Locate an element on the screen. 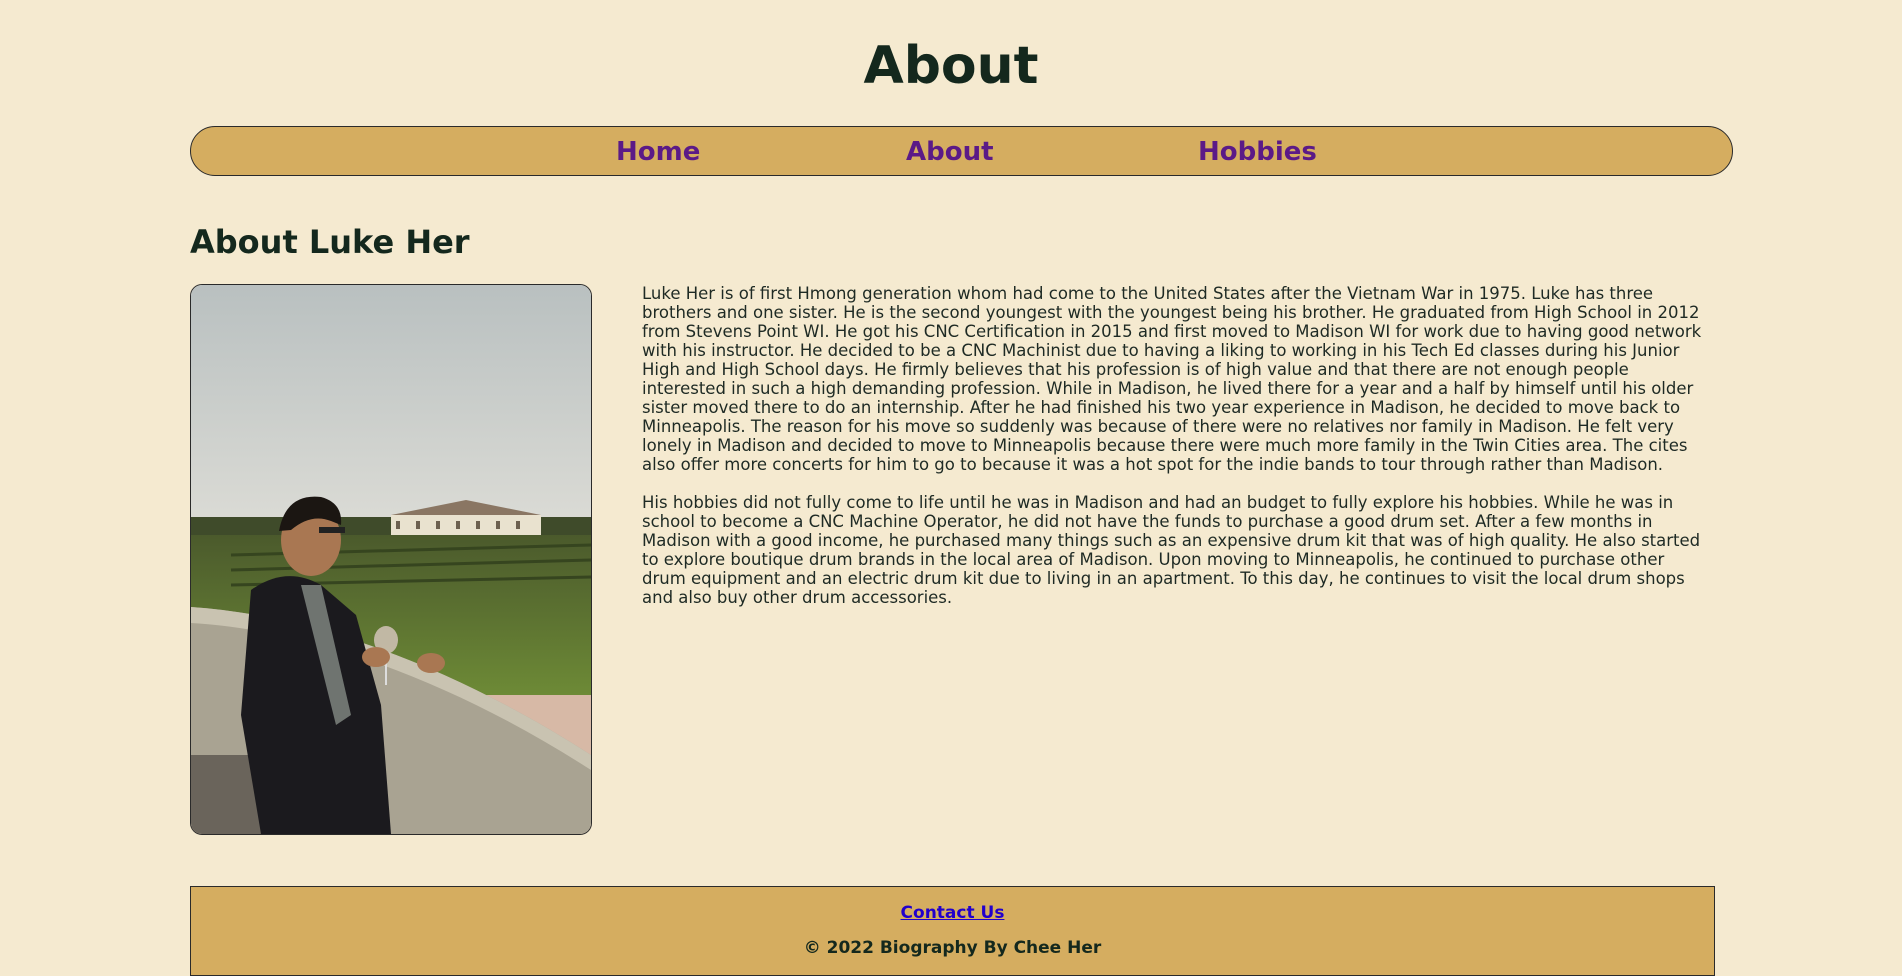 The height and width of the screenshot is (976, 1902). nav-link-home: Home is located at coordinates (658, 152).